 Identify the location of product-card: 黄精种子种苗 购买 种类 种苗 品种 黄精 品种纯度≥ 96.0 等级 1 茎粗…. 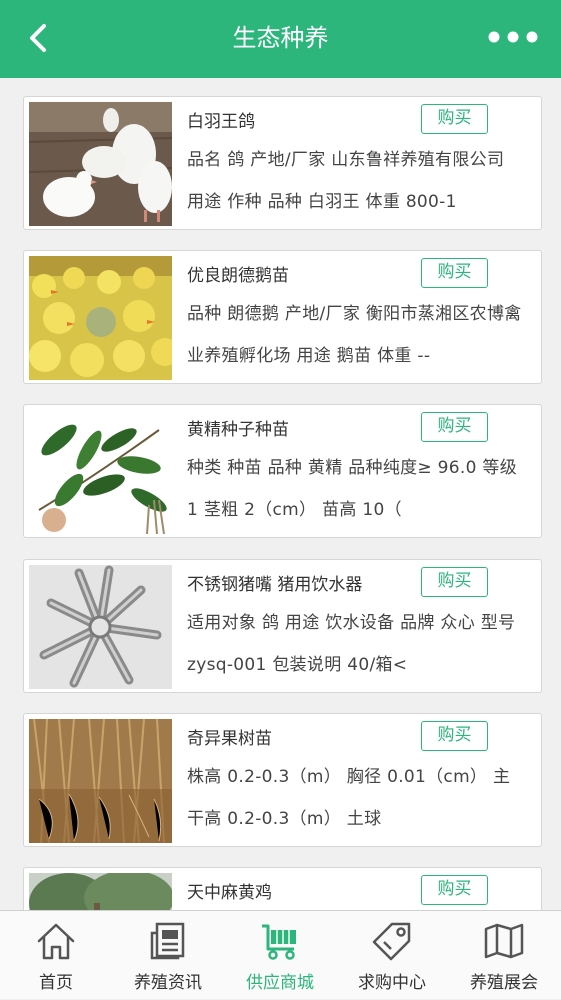
(282, 471).